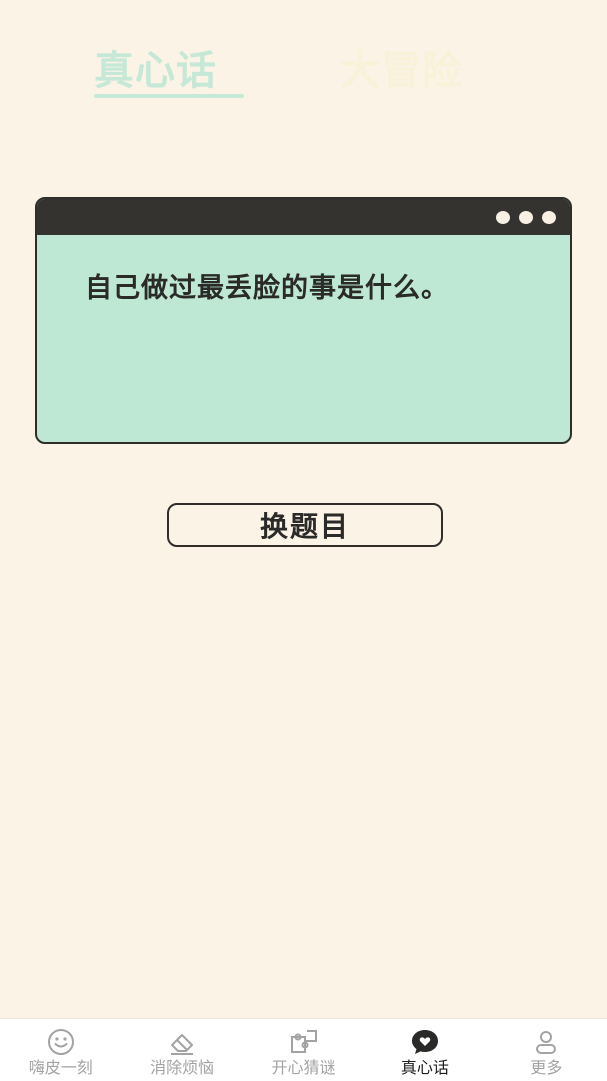  What do you see at coordinates (424, 1042) in the screenshot?
I see `heart-bubble-icon` at bounding box center [424, 1042].